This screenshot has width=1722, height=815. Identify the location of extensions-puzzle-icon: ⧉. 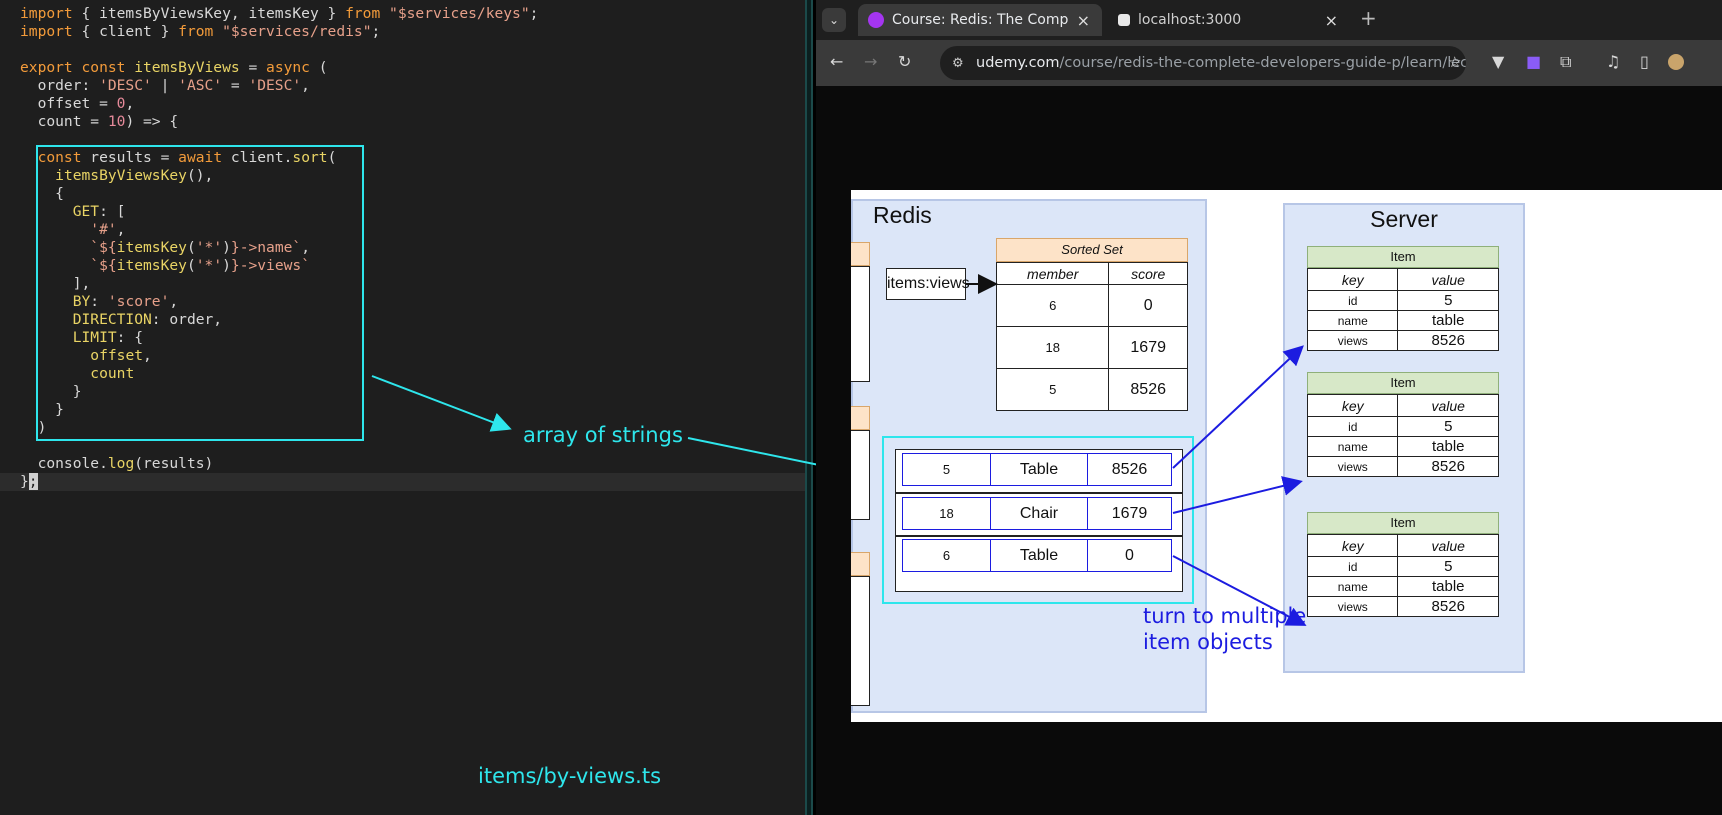
(1565, 62).